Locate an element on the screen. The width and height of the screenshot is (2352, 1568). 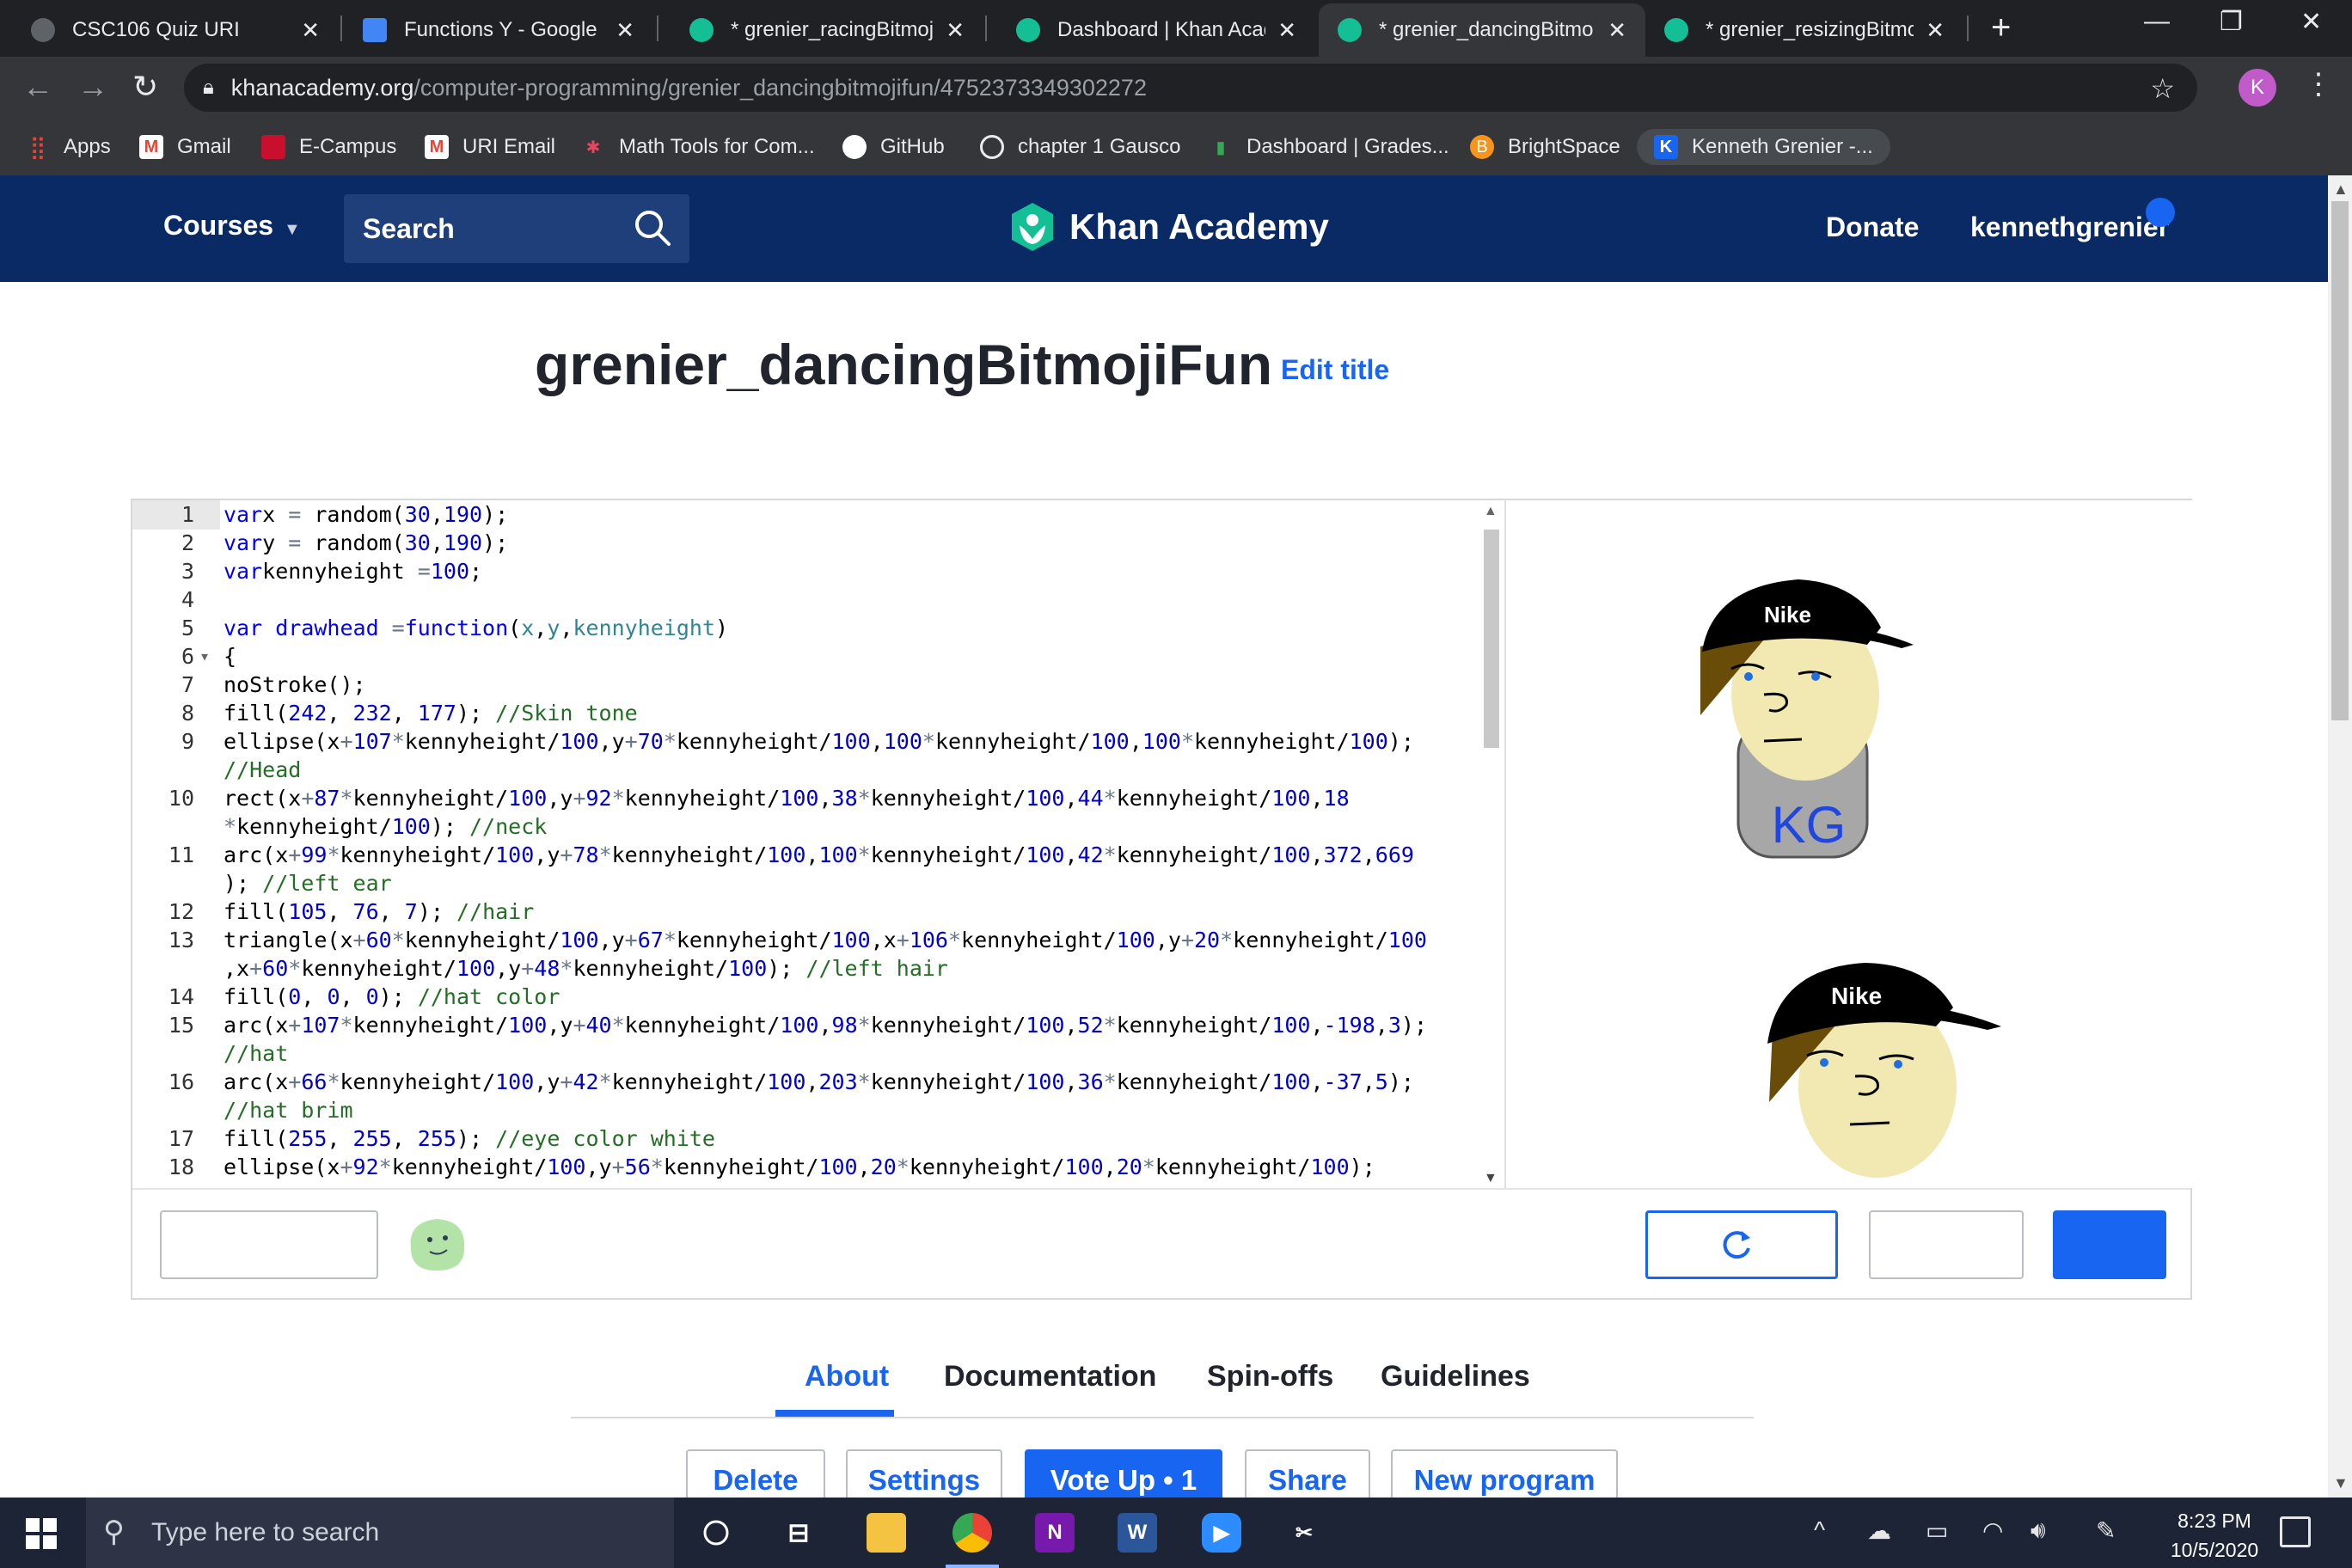
user-menu: kennethgrenier is located at coordinates (2069, 227).